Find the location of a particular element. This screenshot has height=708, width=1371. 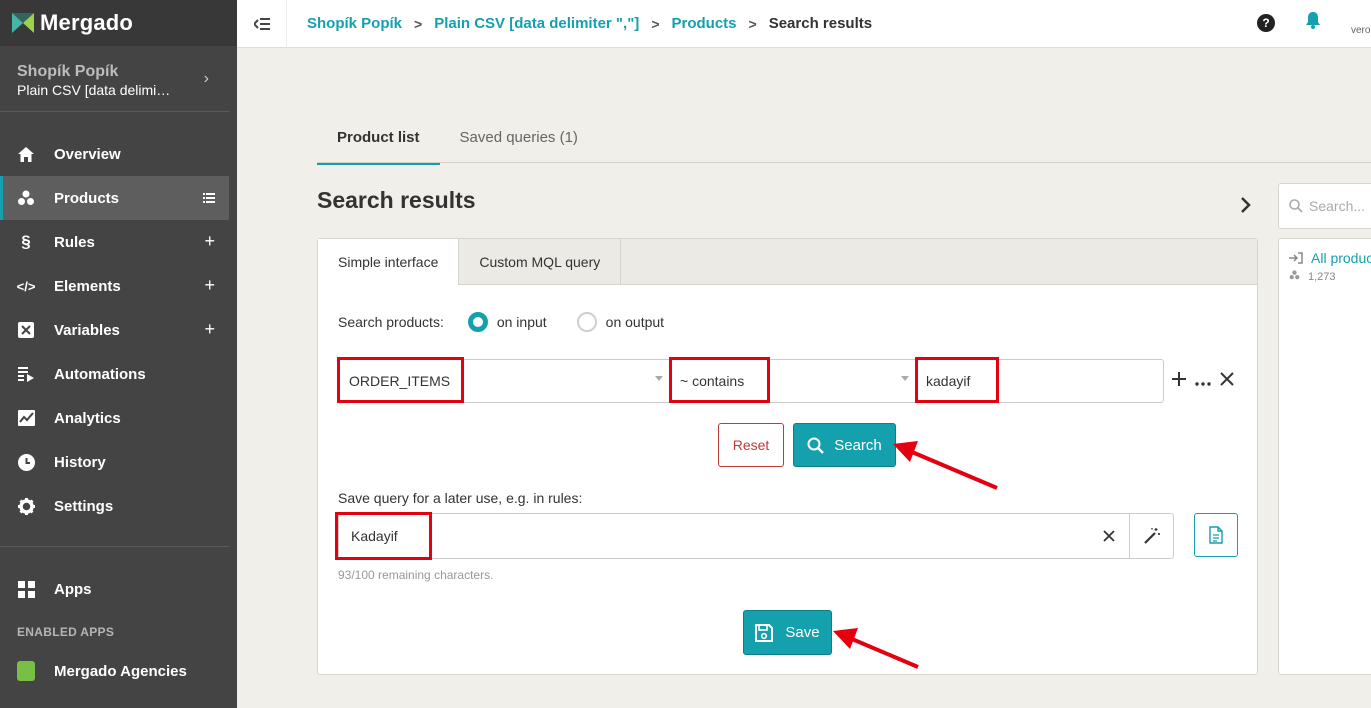

search-icon is located at coordinates (1296, 206).